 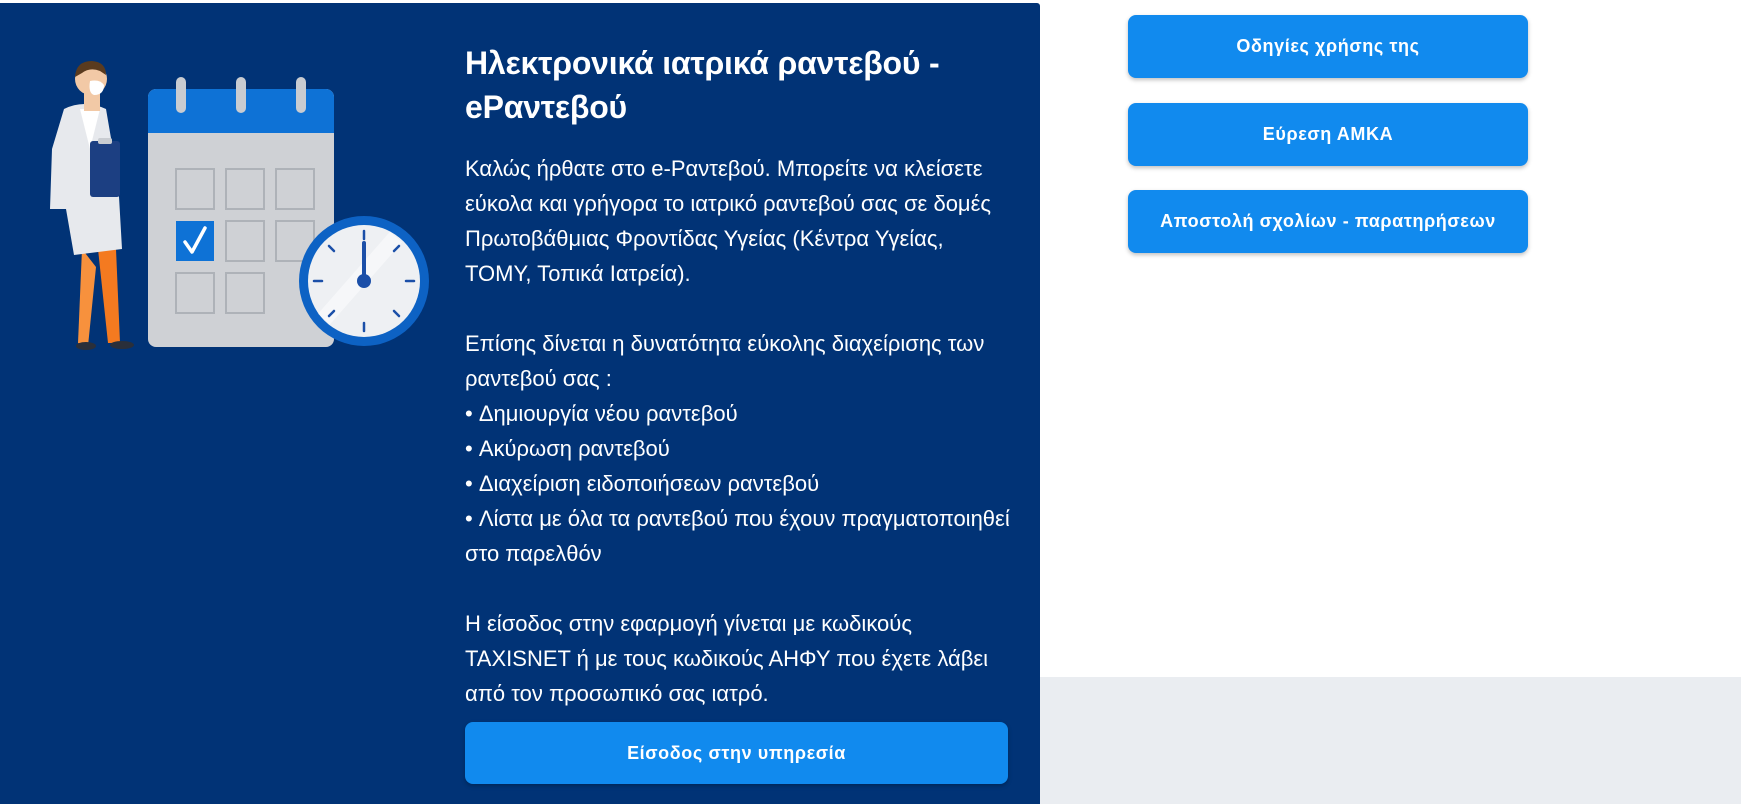 I want to click on send-feedback-button: Αποστολή σχολίων - παρατηρήσεων, so click(x=1328, y=221).